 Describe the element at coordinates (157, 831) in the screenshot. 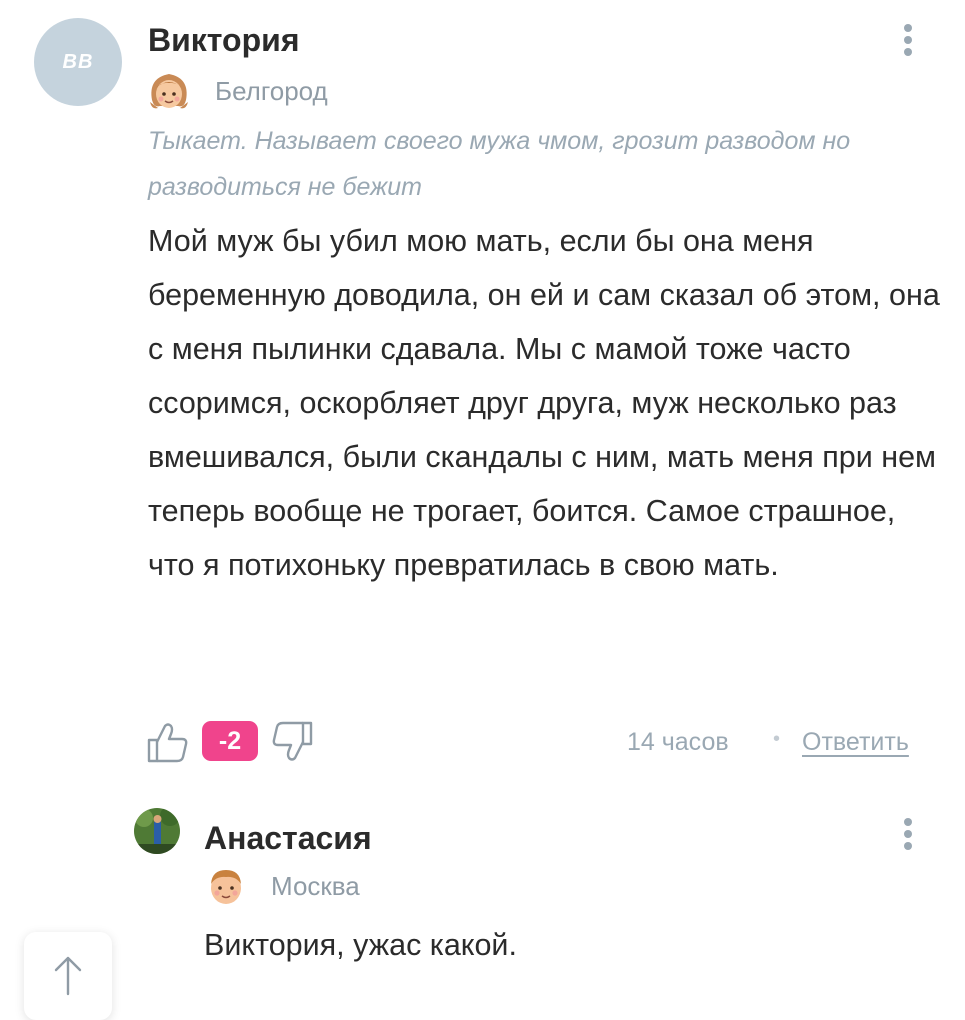

I see `reply-author-avatar` at that location.